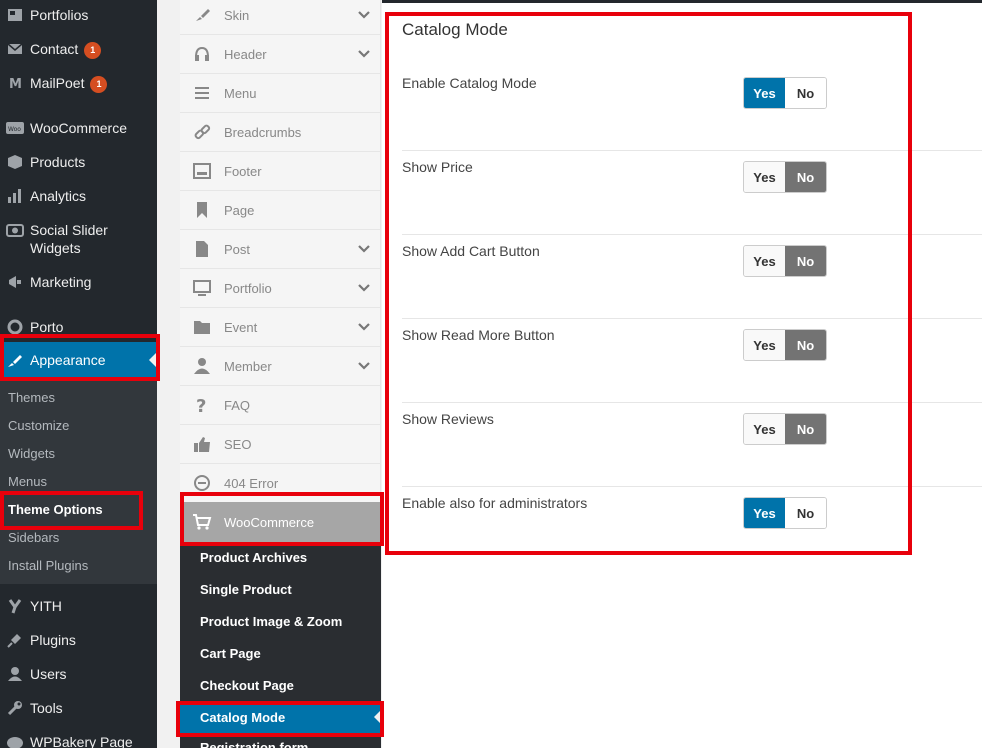  I want to click on theme-nav-header: Header, so click(280, 54).